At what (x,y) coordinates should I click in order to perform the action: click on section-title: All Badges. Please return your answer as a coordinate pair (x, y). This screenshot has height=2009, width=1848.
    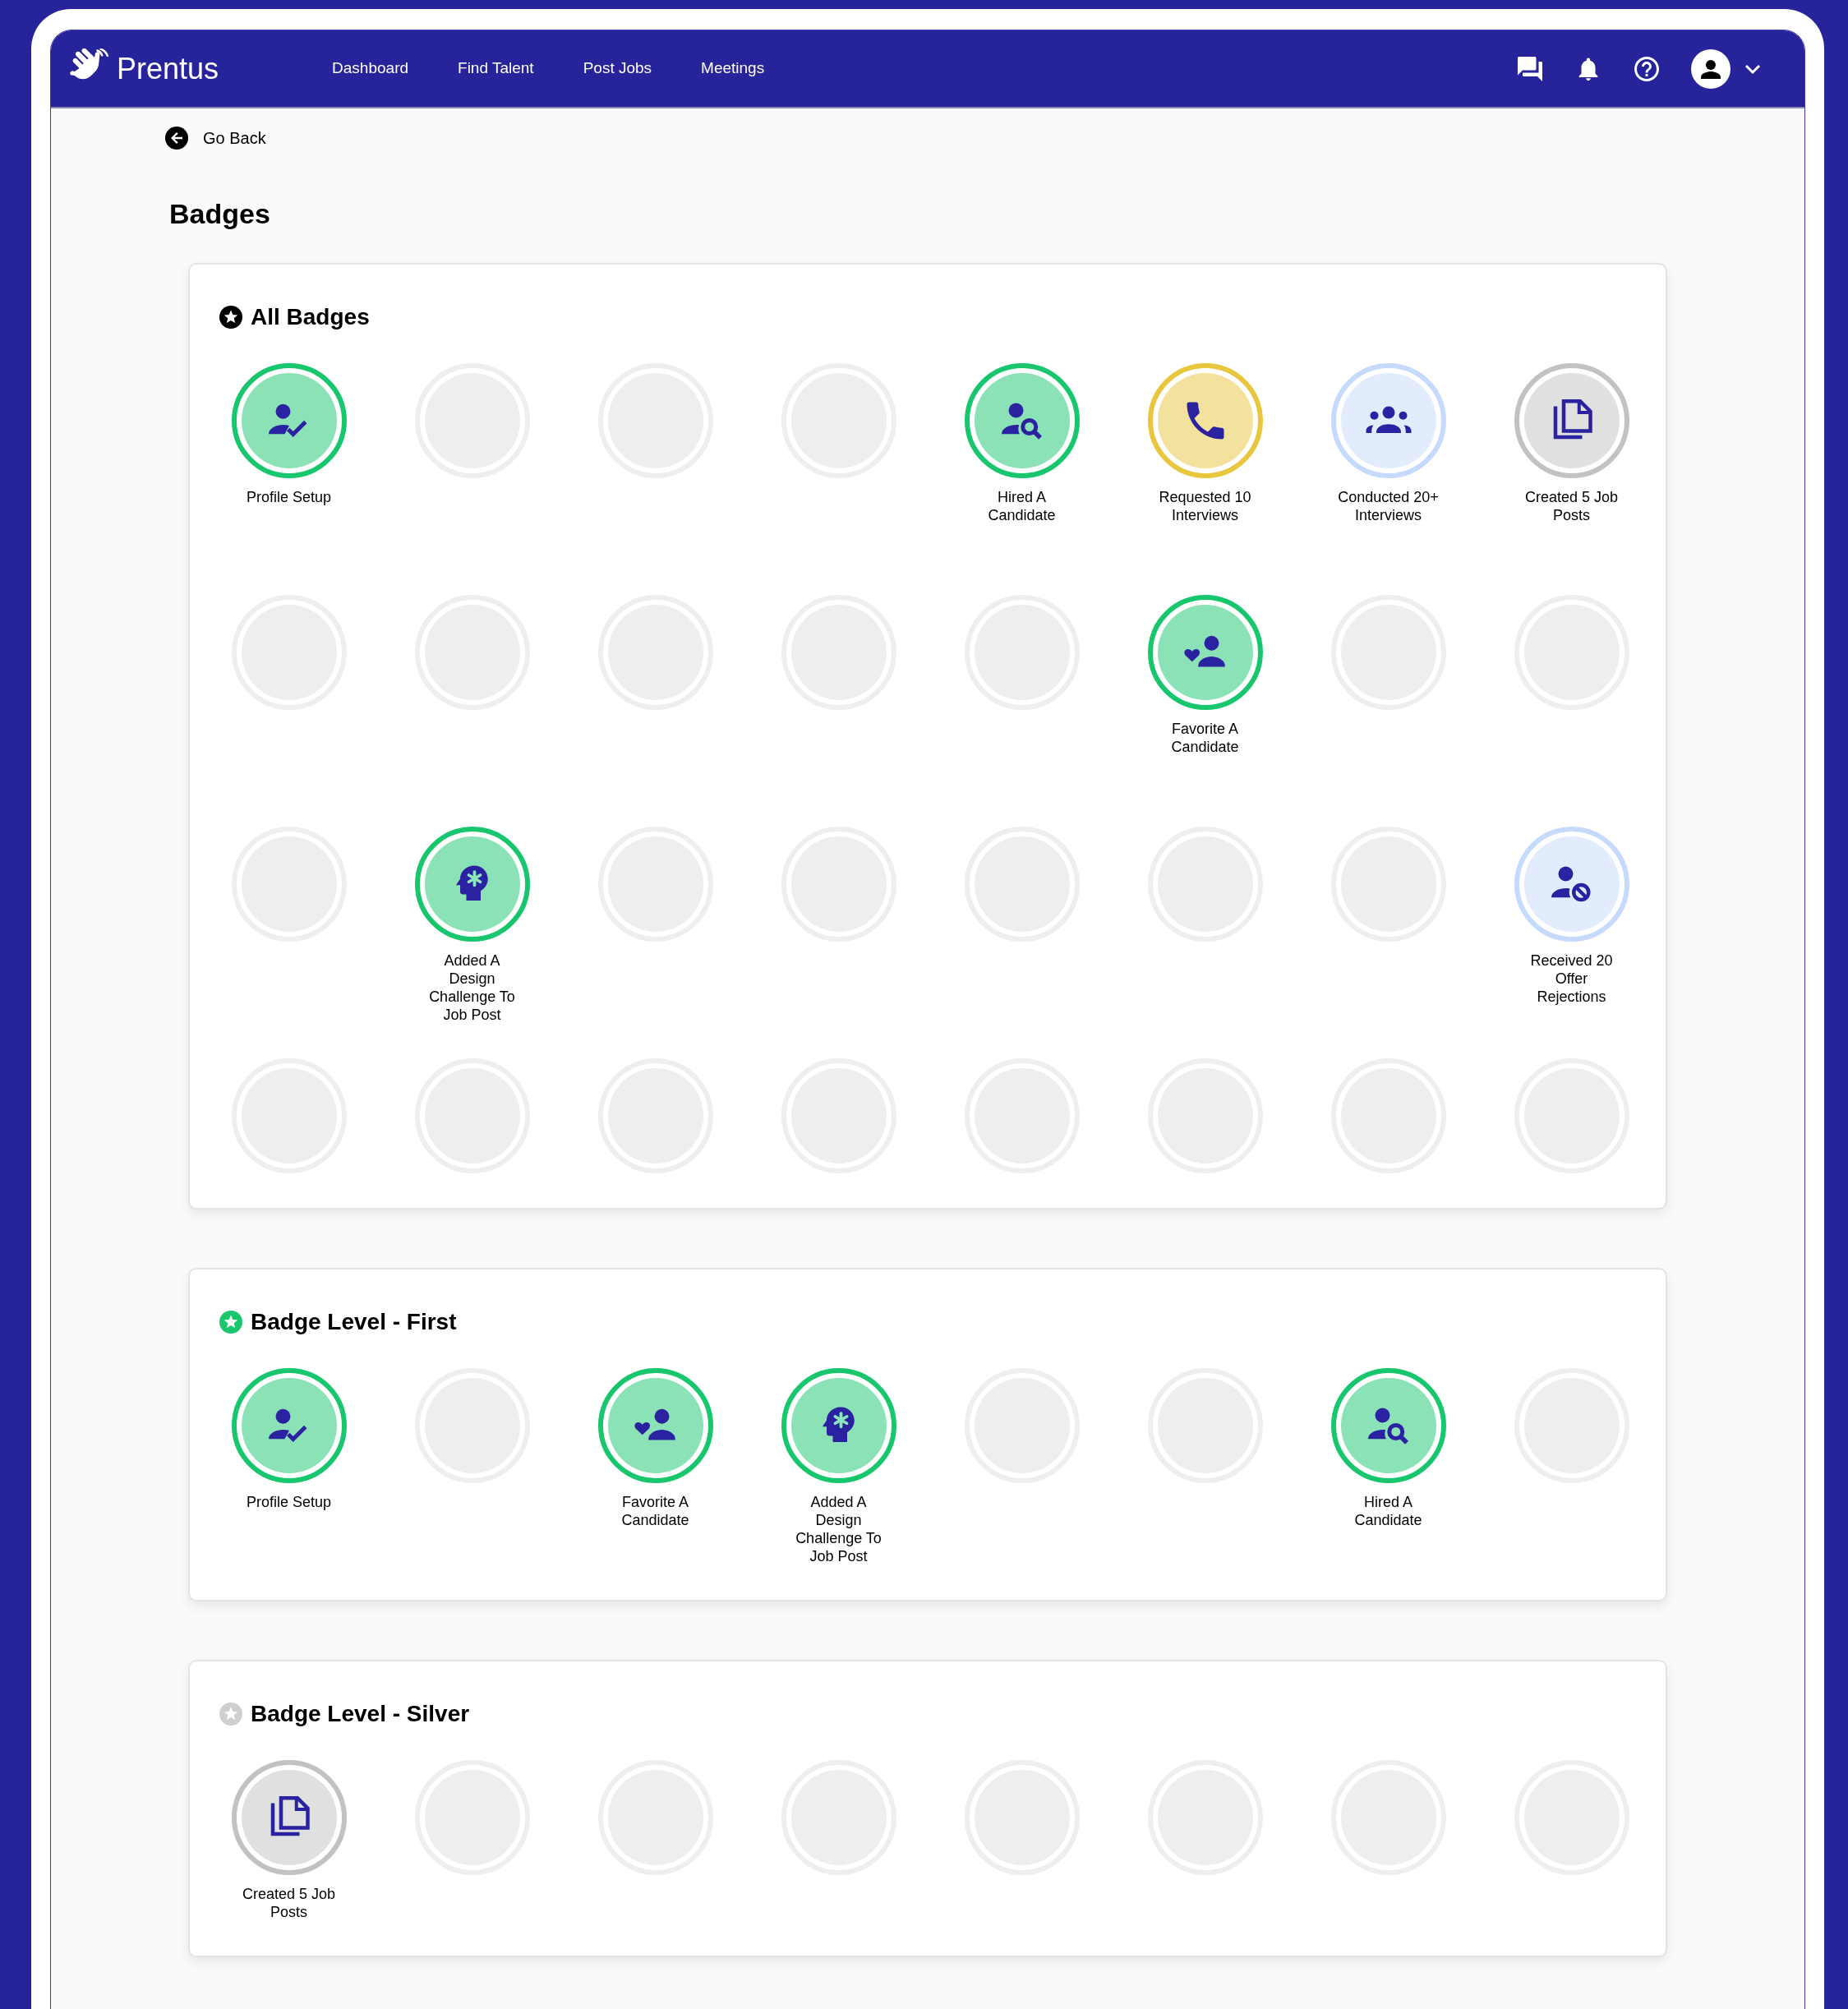
    Looking at the image, I should click on (311, 317).